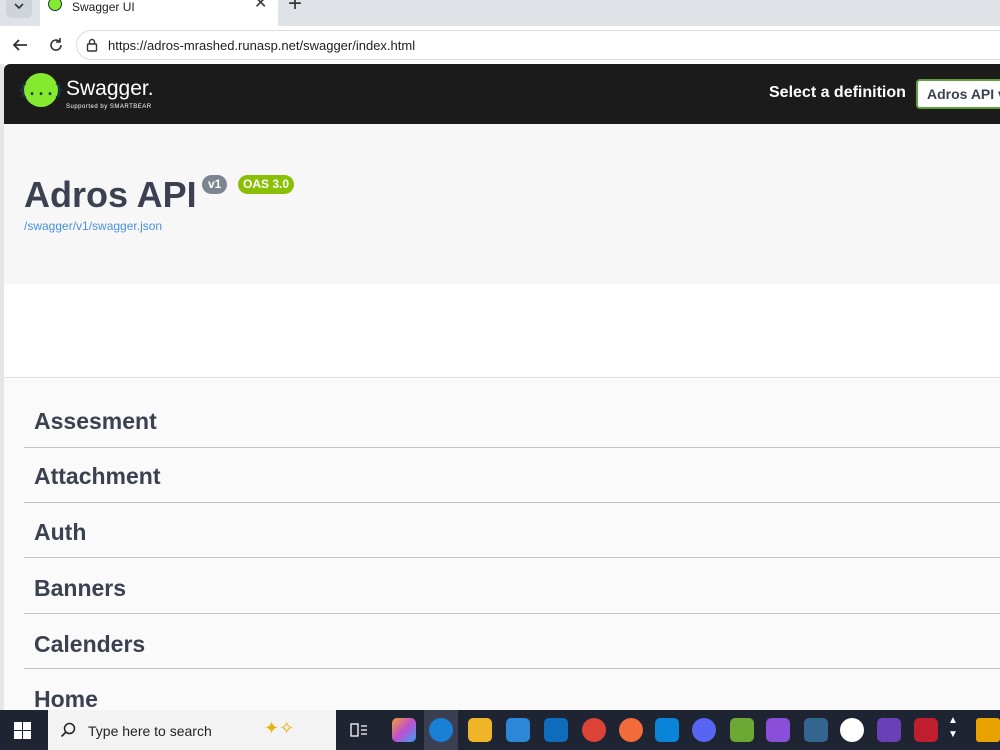 The height and width of the screenshot is (750, 1000). I want to click on new-tab-button: +, so click(295, 8).